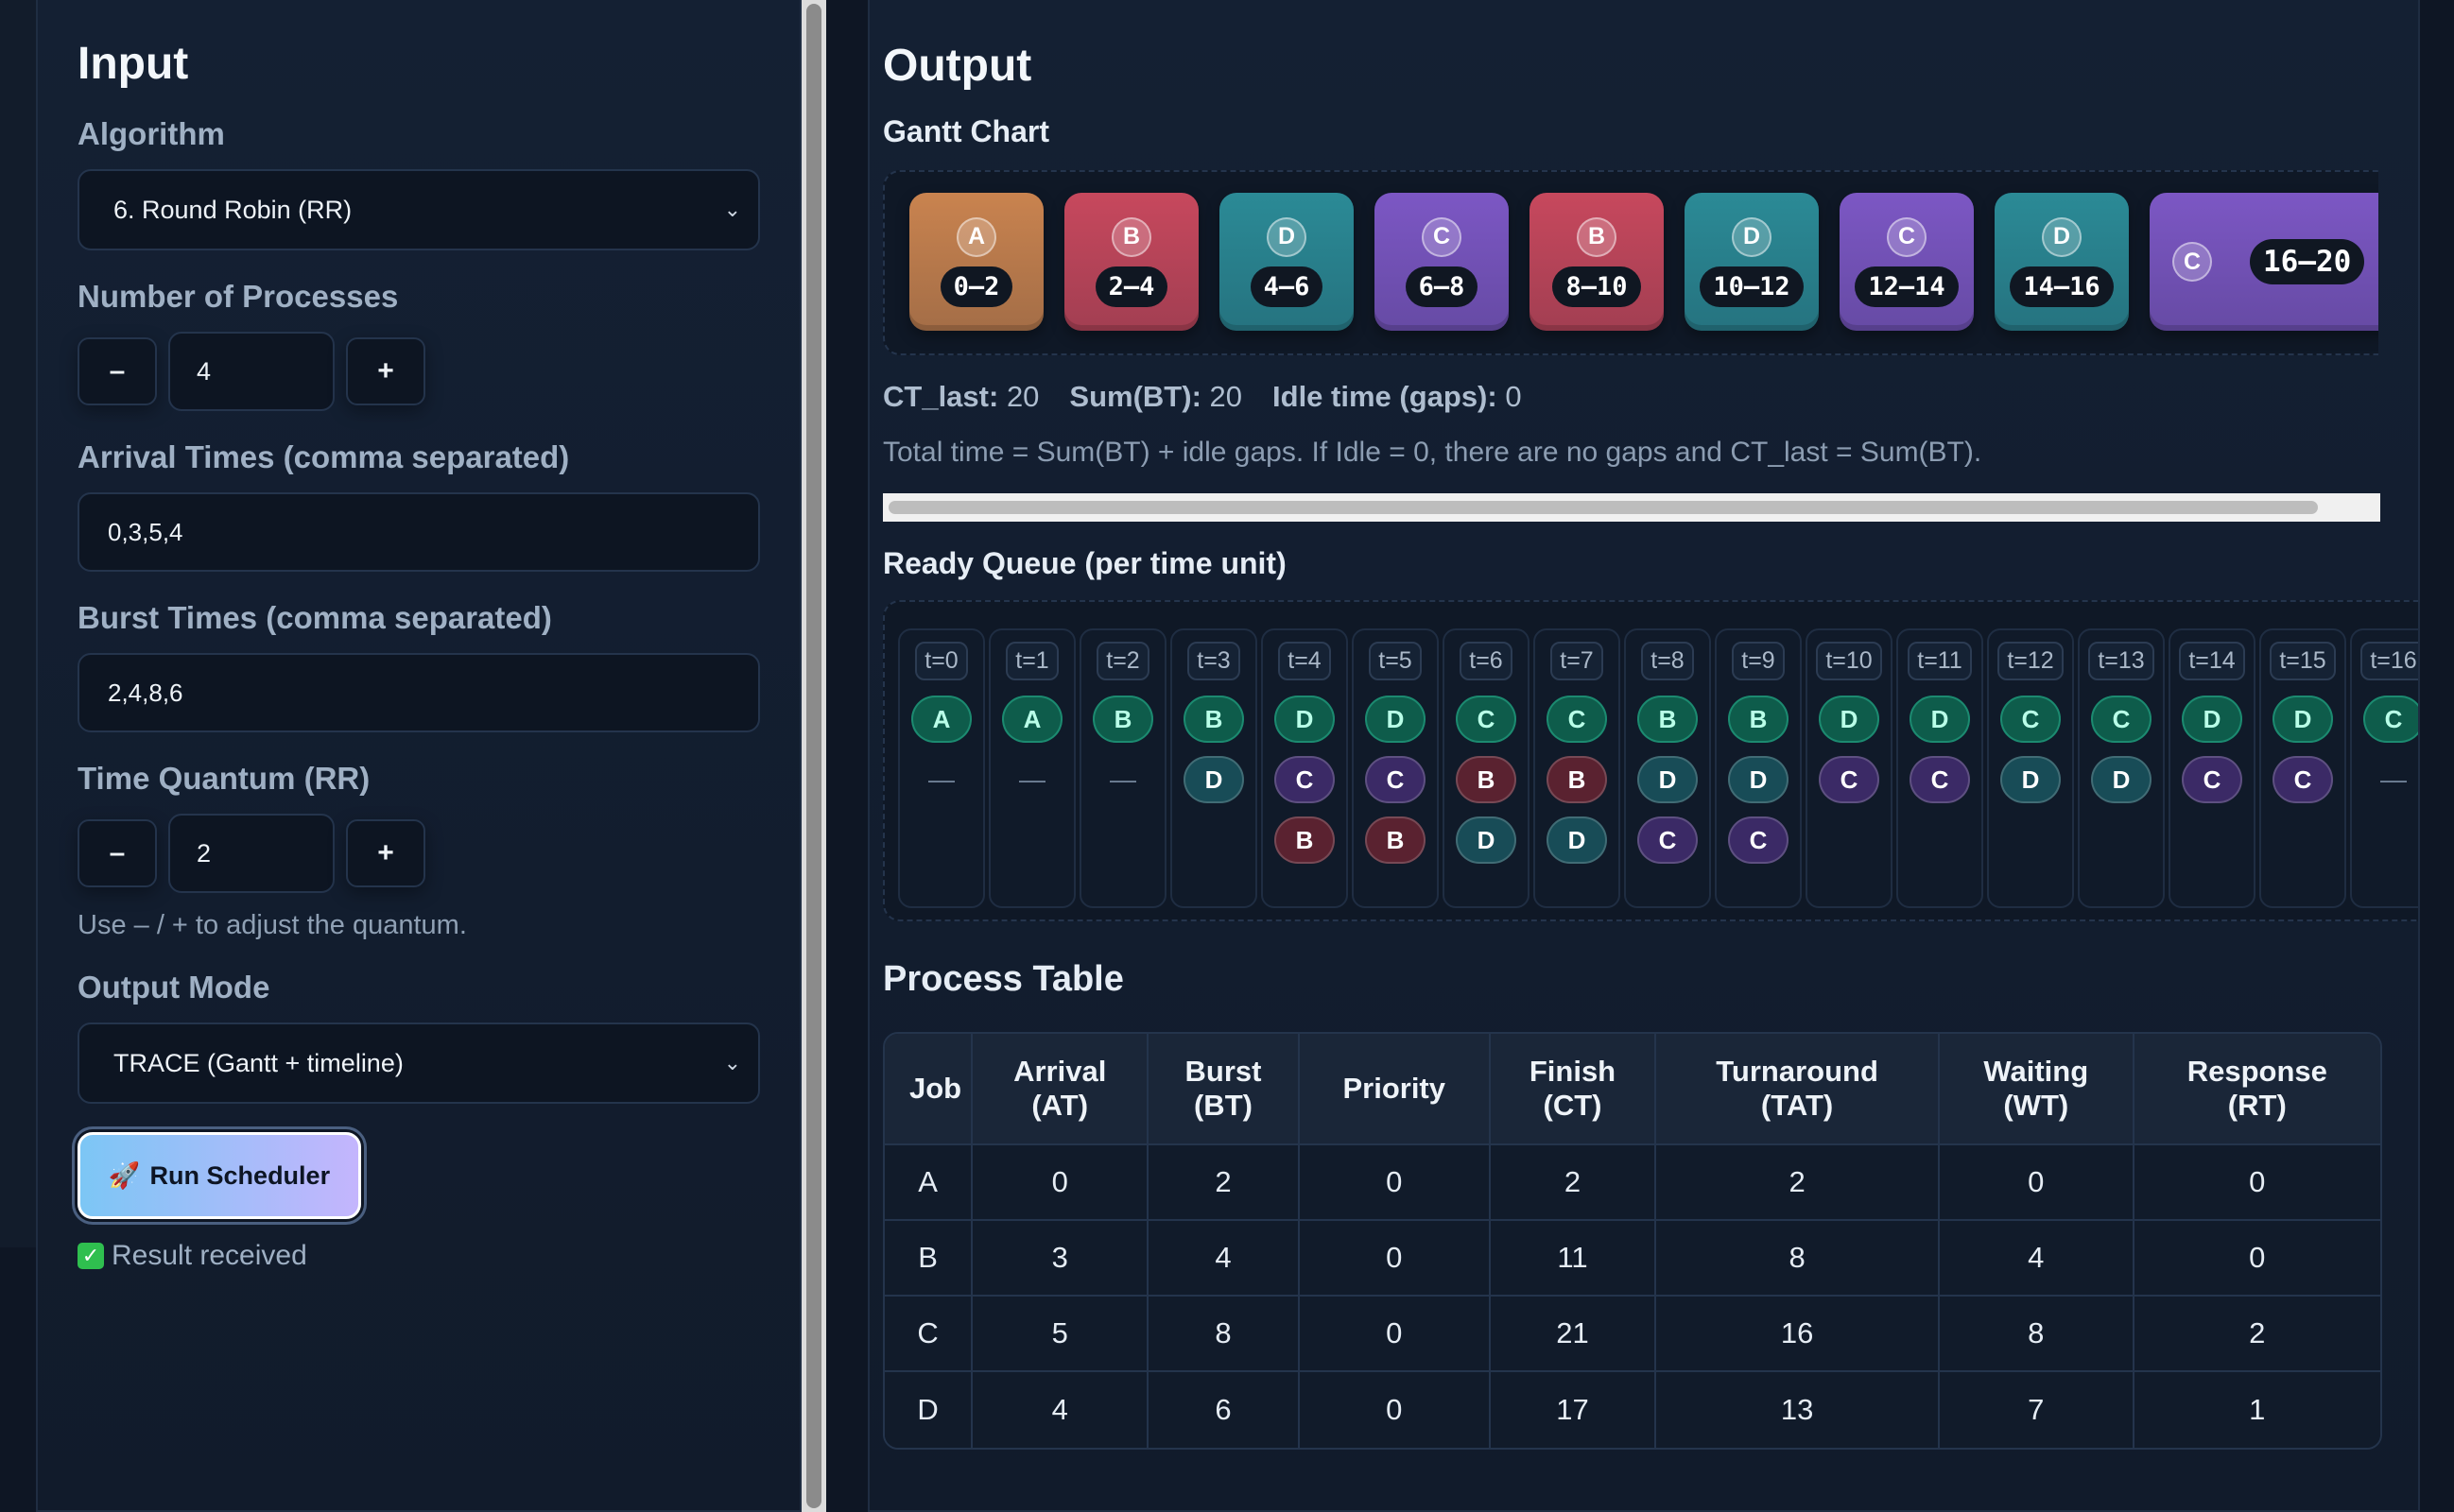  What do you see at coordinates (1033, 768) in the screenshot?
I see `ready-queue-column: t=1 A —` at bounding box center [1033, 768].